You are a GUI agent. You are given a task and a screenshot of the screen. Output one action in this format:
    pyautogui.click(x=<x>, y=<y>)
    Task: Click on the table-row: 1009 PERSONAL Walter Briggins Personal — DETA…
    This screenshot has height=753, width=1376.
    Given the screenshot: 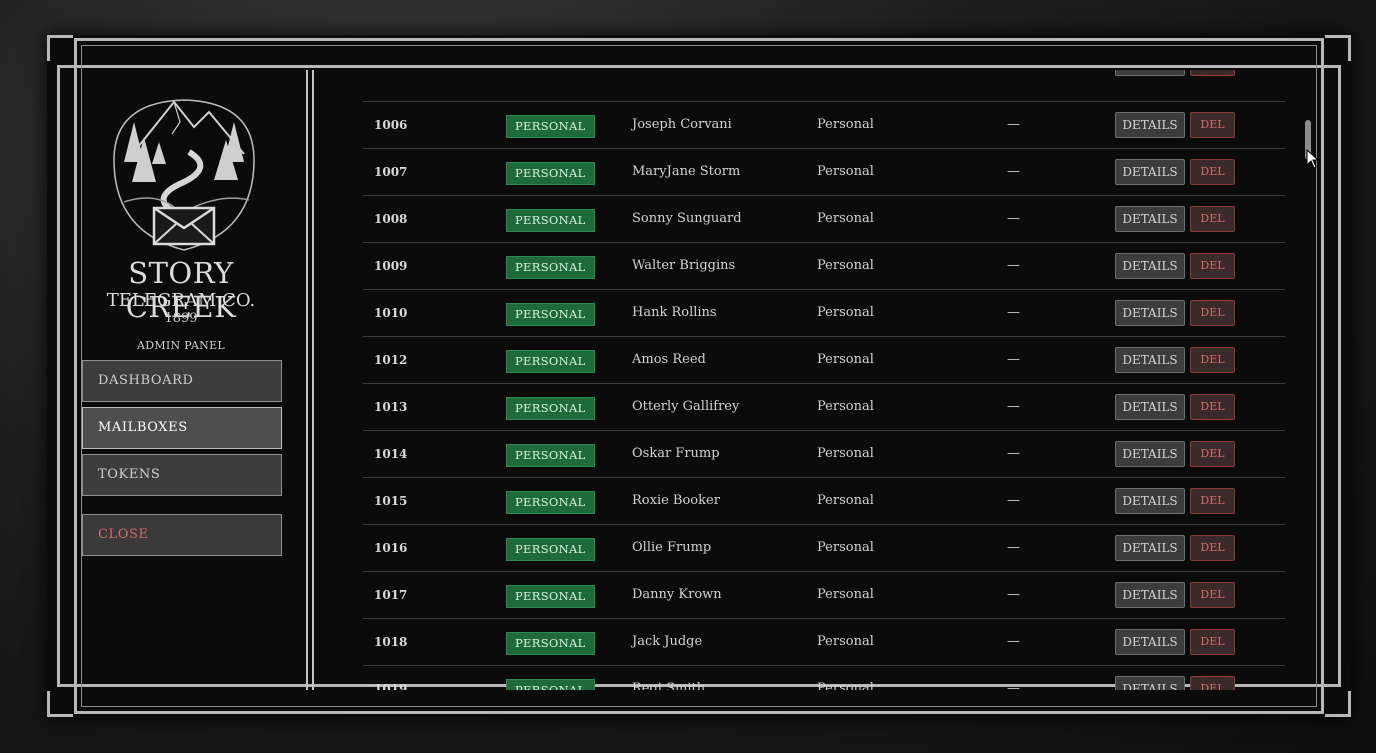 What is the action you would take?
    pyautogui.click(x=824, y=265)
    